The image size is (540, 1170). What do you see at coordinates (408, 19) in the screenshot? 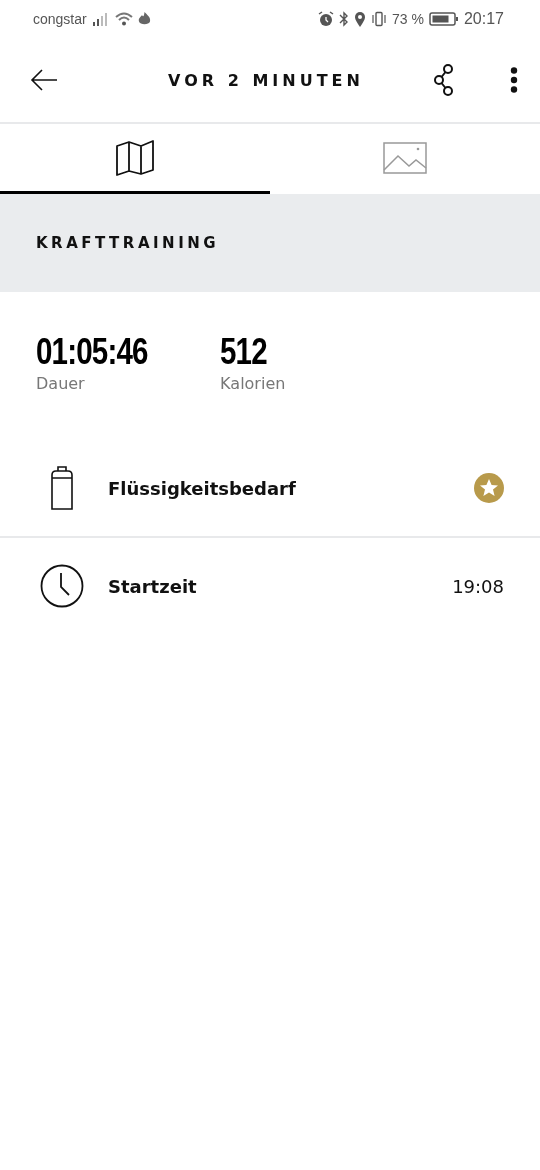
I see `battery-percent: 73 %` at bounding box center [408, 19].